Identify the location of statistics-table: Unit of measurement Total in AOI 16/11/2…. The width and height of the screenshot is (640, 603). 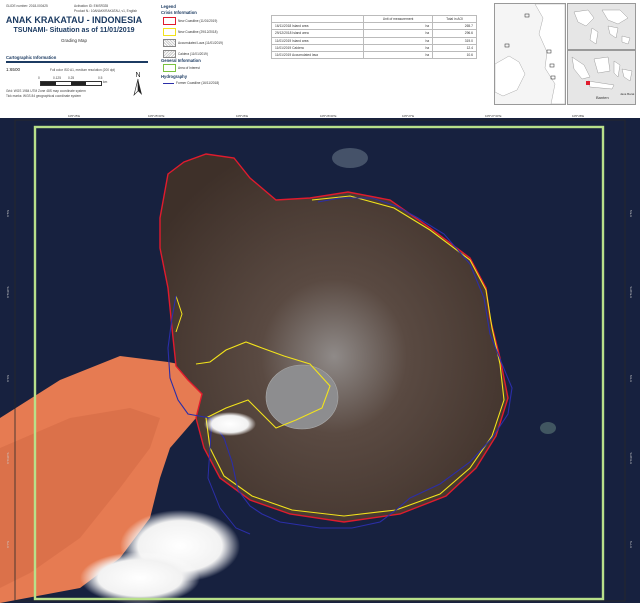
(374, 37).